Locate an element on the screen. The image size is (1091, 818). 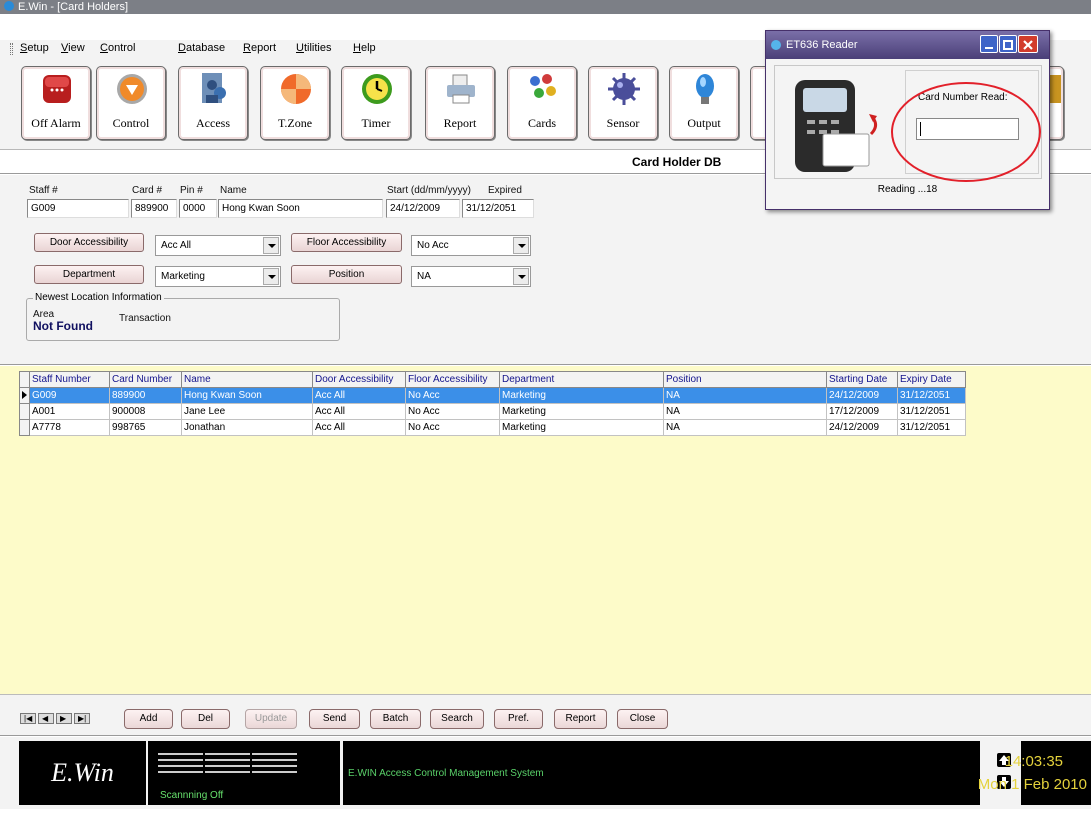
menu-database: Database is located at coordinates (201, 48).